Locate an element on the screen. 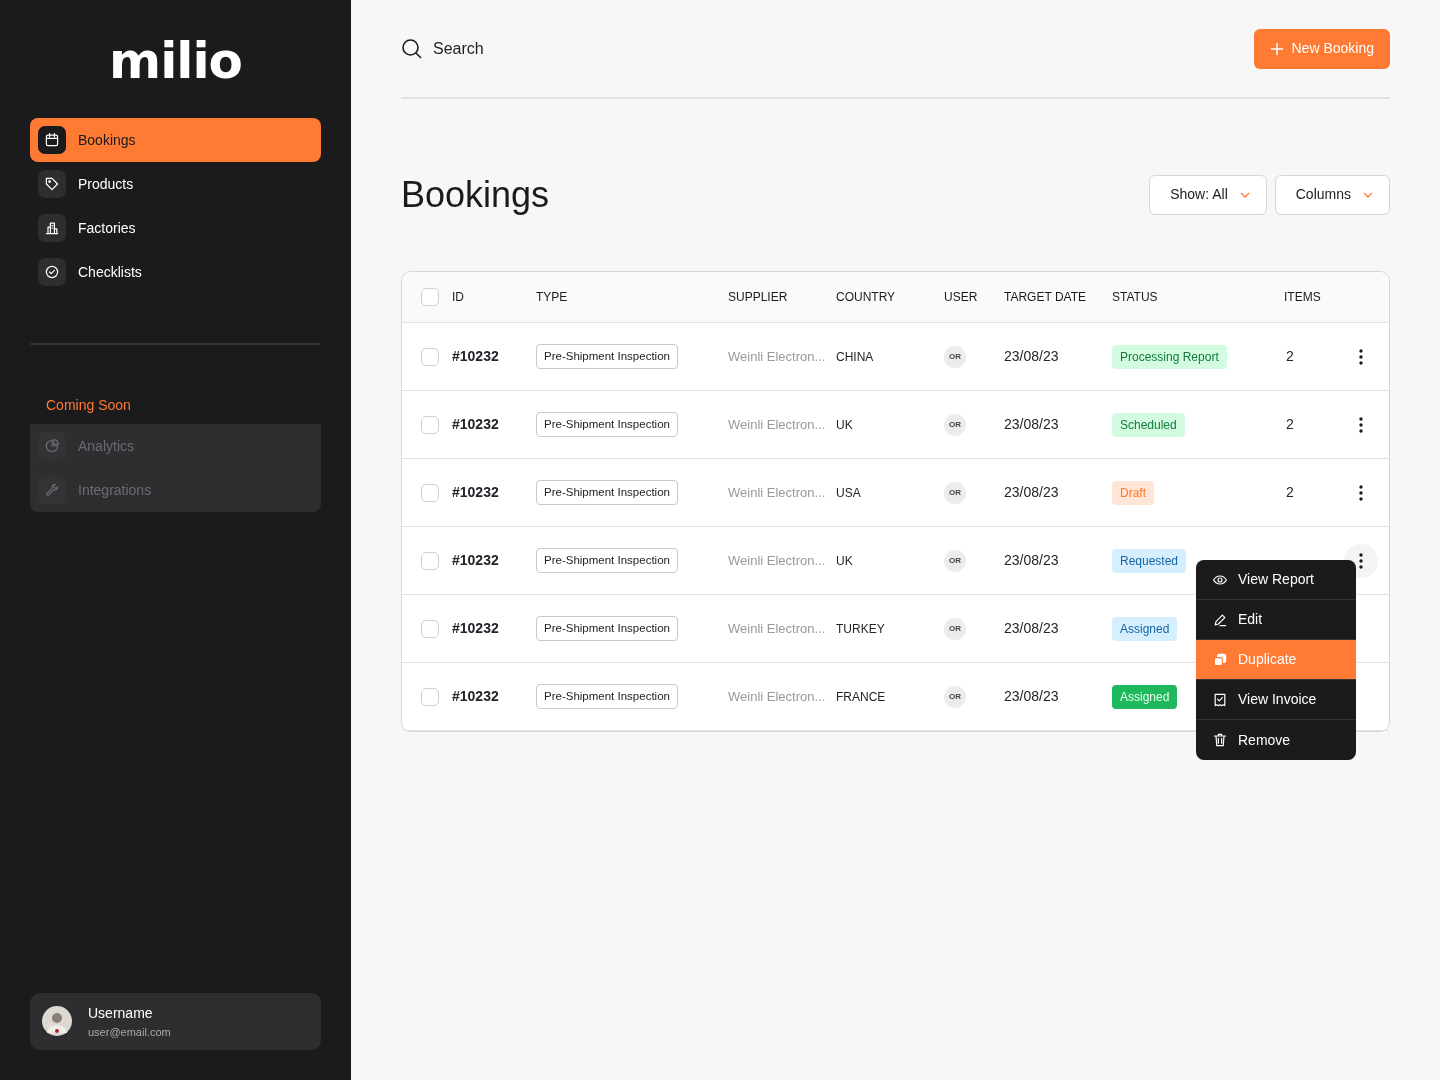 The height and width of the screenshot is (1080, 1440). column-header: COUNTRY is located at coordinates (866, 298).